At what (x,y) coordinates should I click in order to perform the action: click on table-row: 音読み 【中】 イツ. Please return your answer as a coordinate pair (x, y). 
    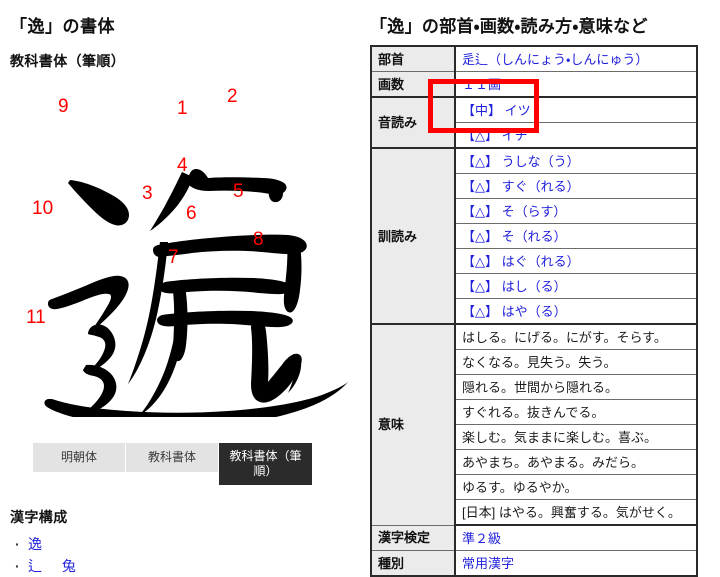
    Looking at the image, I should click on (534, 122).